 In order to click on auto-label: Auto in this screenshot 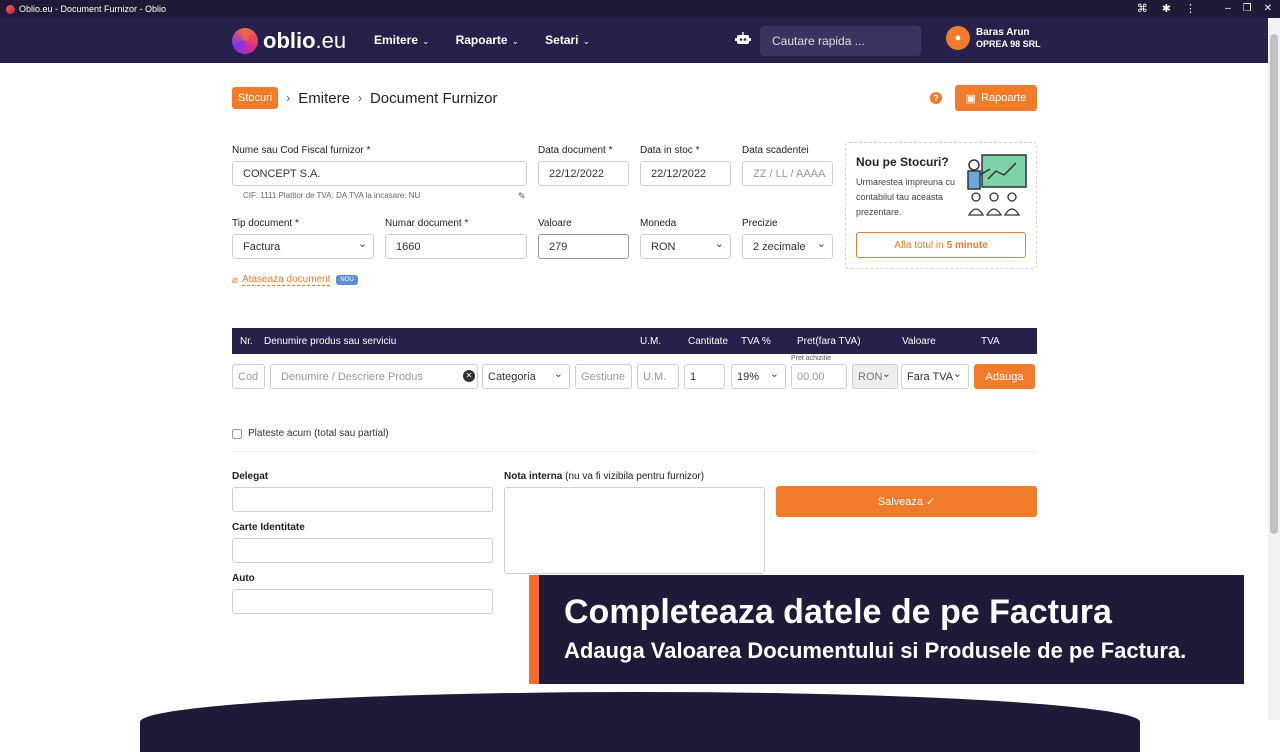, I will do `click(243, 578)`.